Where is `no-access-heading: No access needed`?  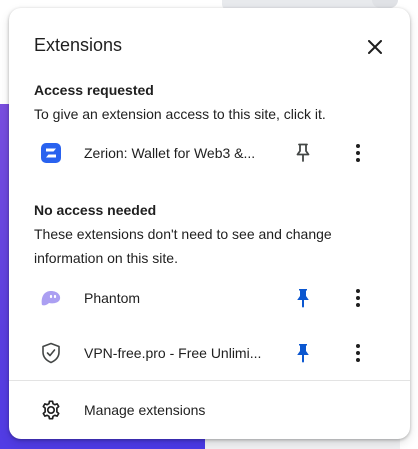 no-access-heading: No access needed is located at coordinates (95, 210).